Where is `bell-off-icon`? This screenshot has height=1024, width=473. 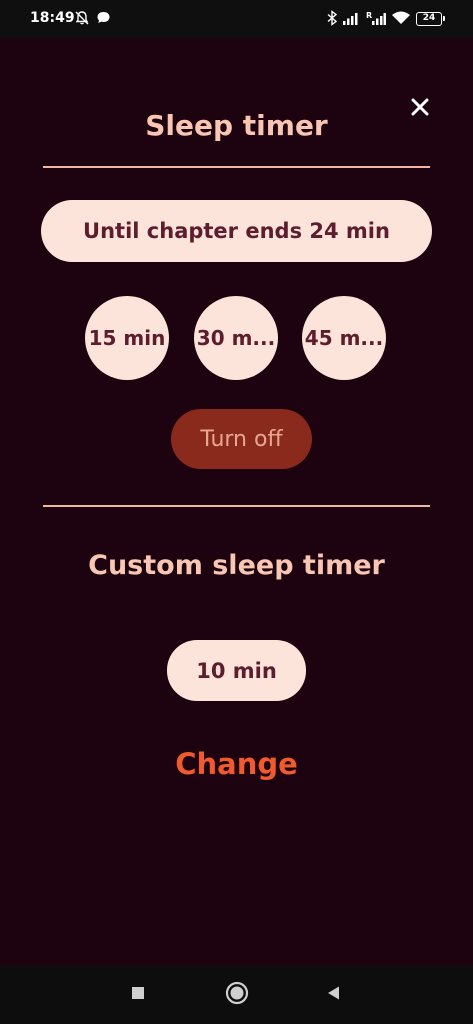
bell-off-icon is located at coordinates (82, 20).